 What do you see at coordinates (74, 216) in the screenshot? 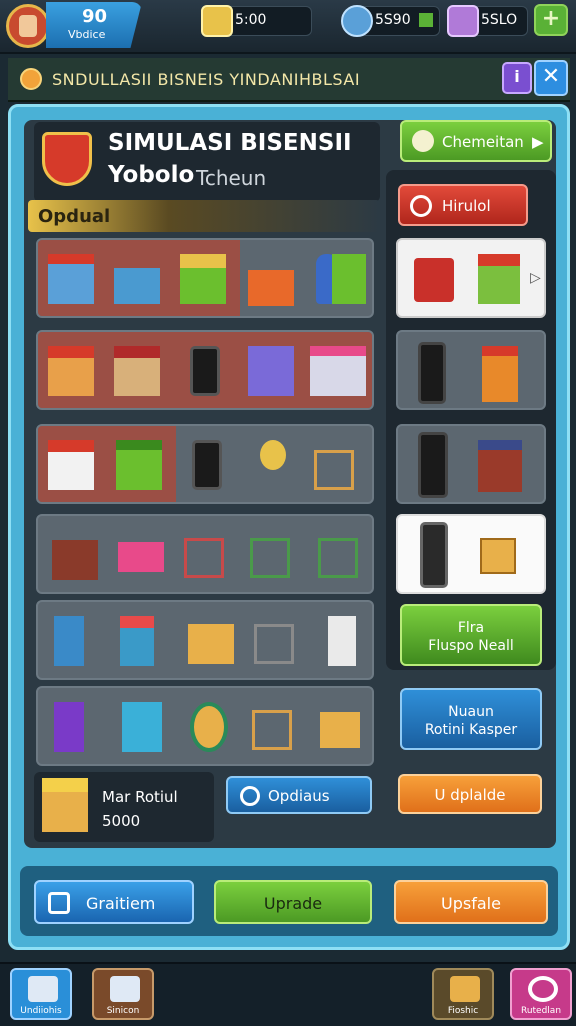
I see `section-label: Opdual` at bounding box center [74, 216].